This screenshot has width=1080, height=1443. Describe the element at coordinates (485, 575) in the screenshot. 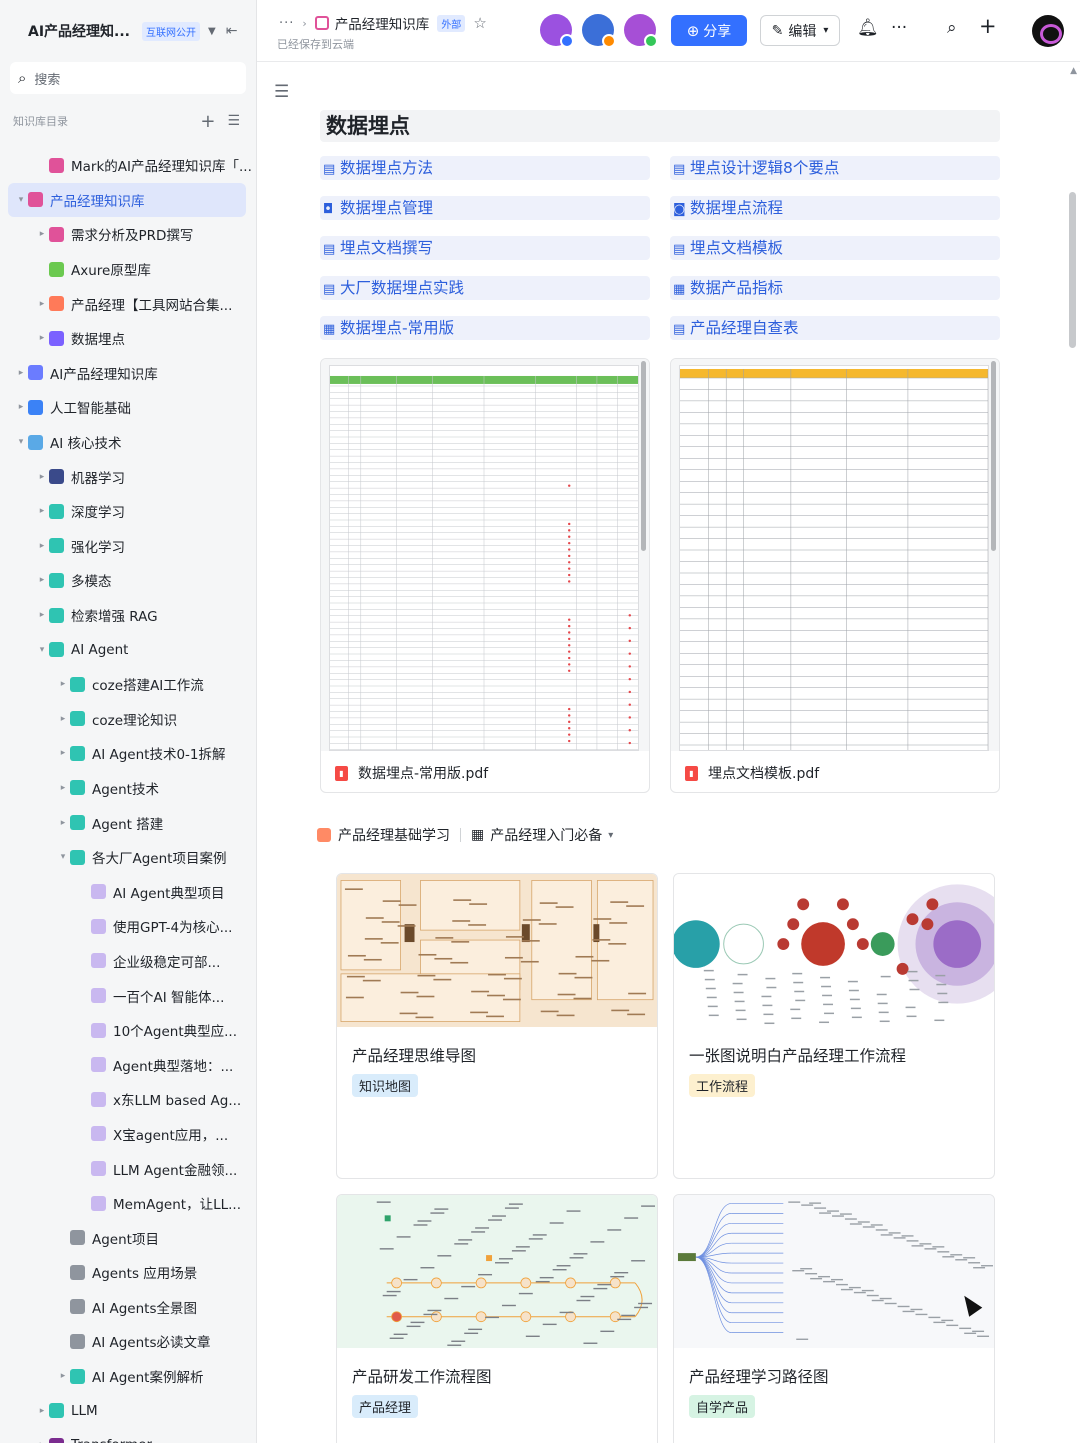

I see `pdf-attachment: ▮ 数据埋点-常用版.pdf` at that location.